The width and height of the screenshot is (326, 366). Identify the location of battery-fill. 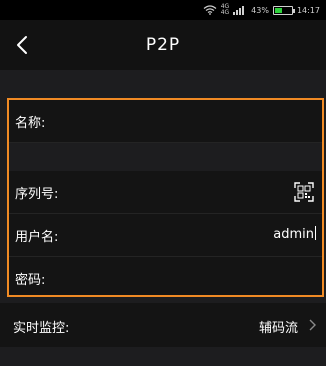
(278, 10).